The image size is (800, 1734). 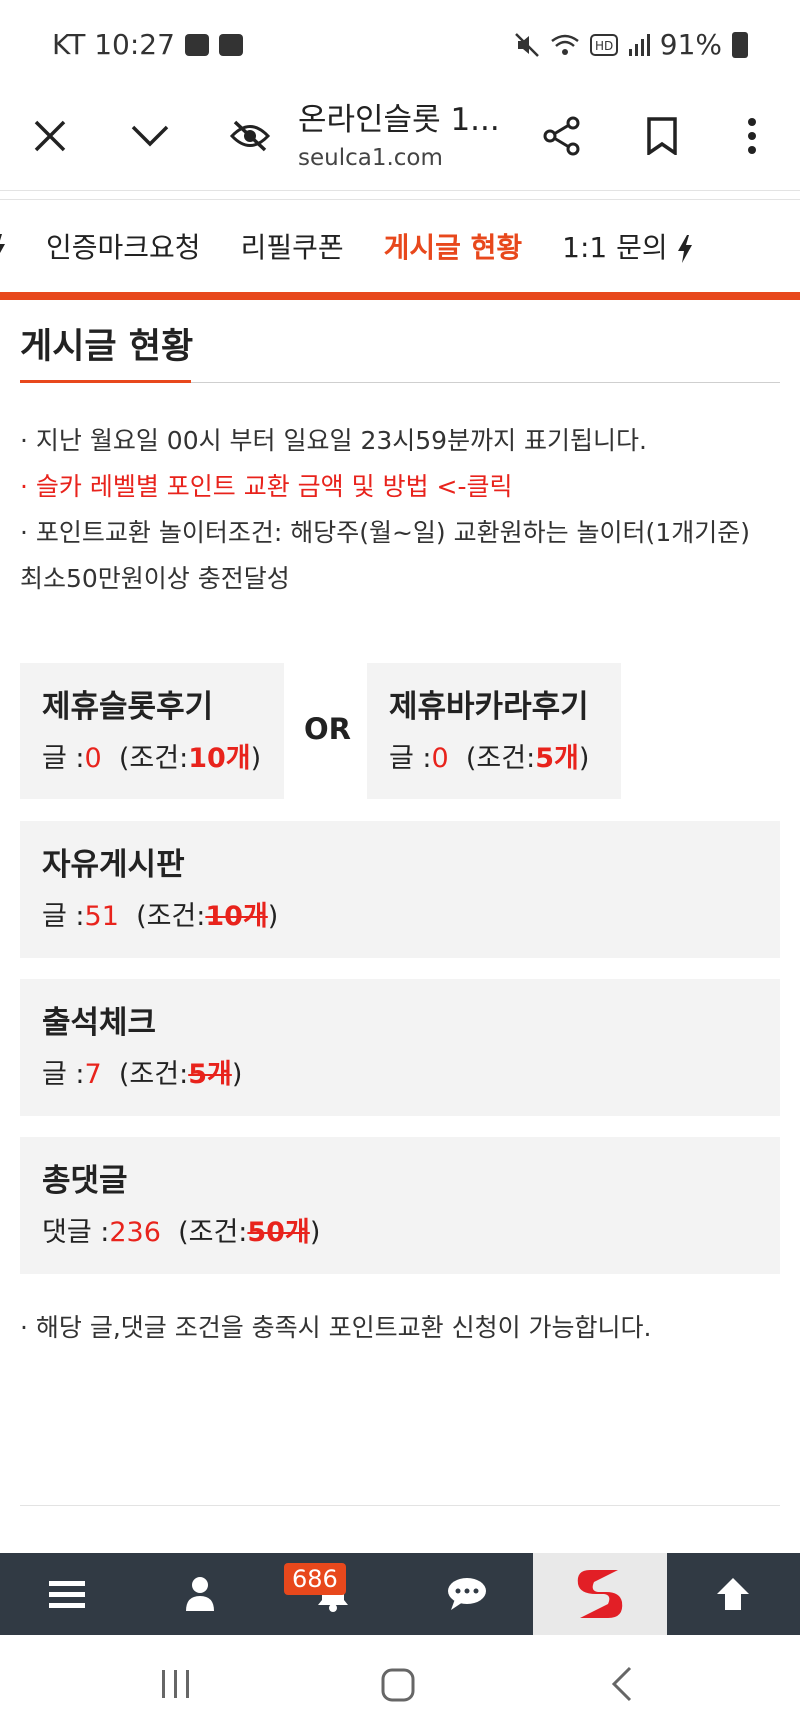 I want to click on title-accent-bar, so click(x=105, y=381).